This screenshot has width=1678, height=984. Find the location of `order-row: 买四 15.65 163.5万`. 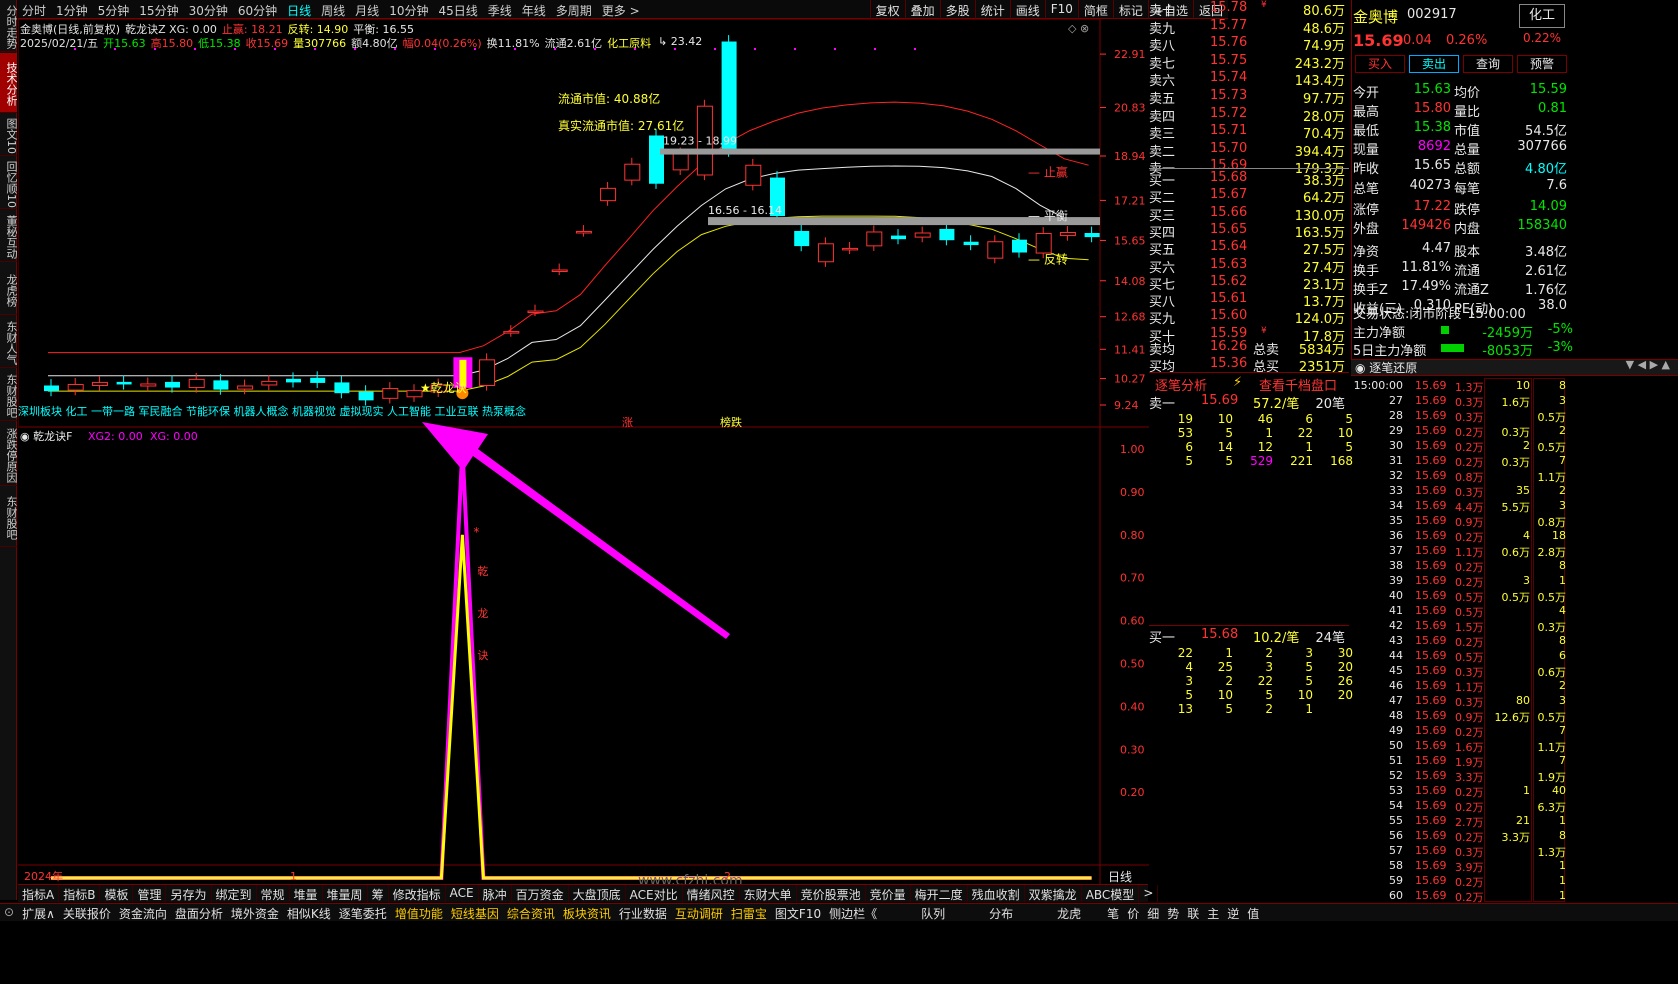

order-row: 买四 15.65 163.5万 is located at coordinates (1249, 231).